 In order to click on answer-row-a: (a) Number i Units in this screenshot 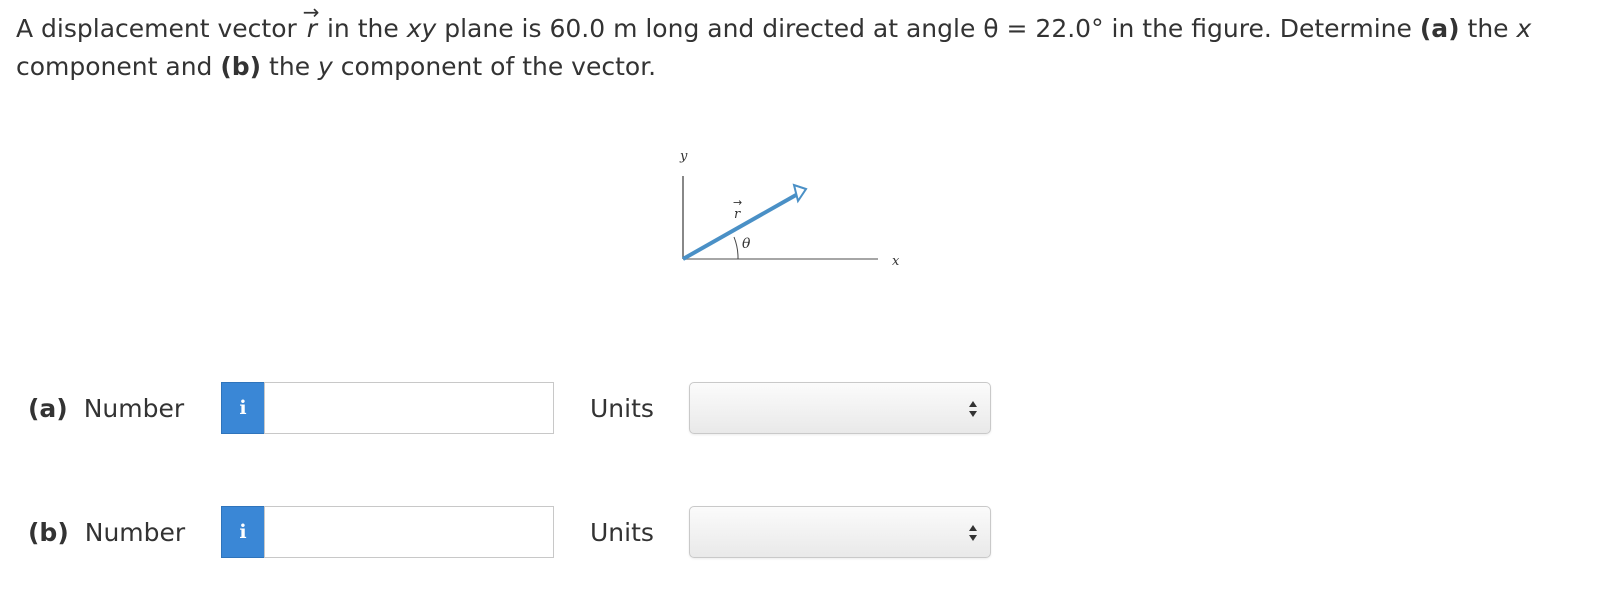, I will do `click(550, 410)`.